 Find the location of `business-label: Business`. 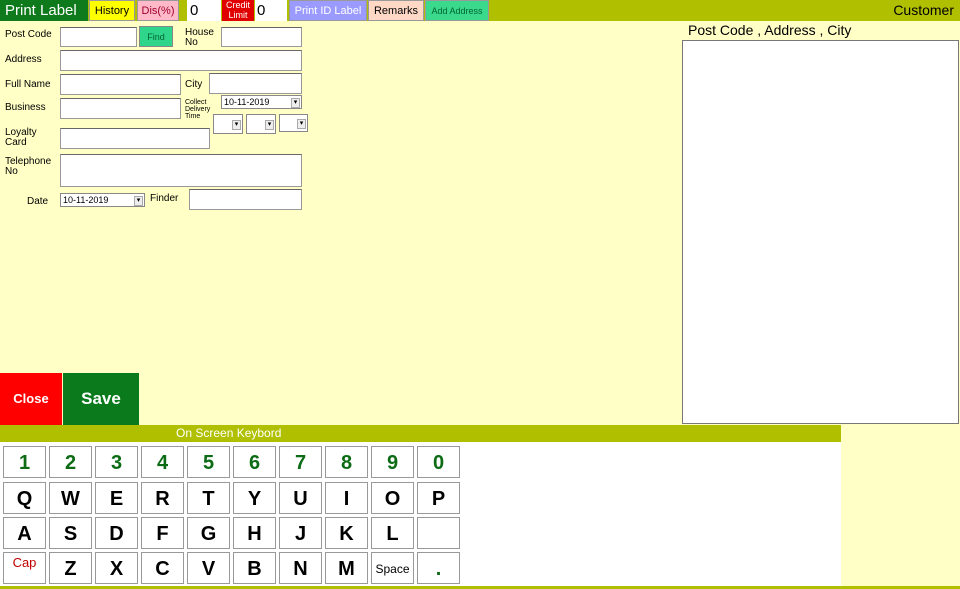

business-label: Business is located at coordinates (25, 107).